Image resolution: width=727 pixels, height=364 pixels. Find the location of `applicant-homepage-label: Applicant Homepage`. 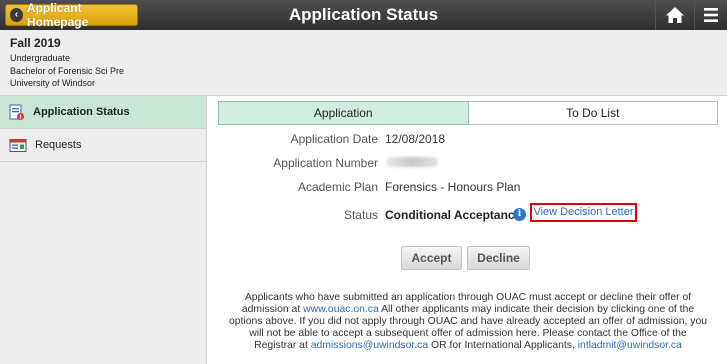

applicant-homepage-label: Applicant Homepage is located at coordinates (57, 15).